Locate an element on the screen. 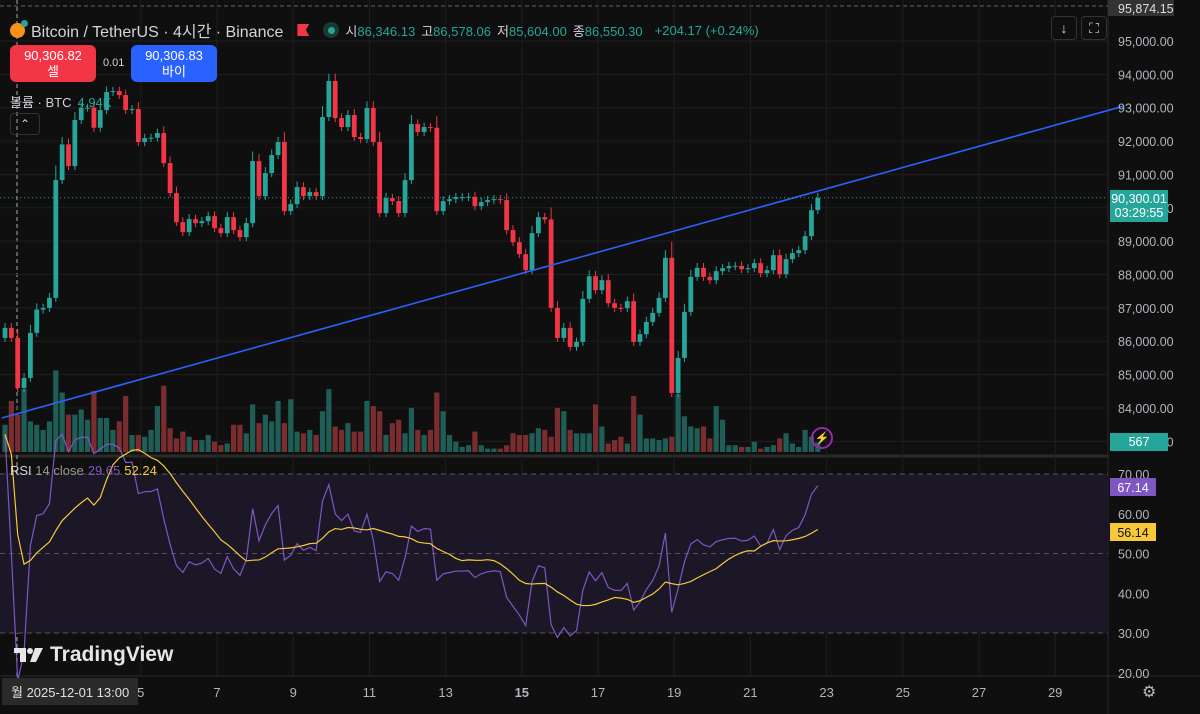  time-tick-label: 13 is located at coordinates (445, 692).